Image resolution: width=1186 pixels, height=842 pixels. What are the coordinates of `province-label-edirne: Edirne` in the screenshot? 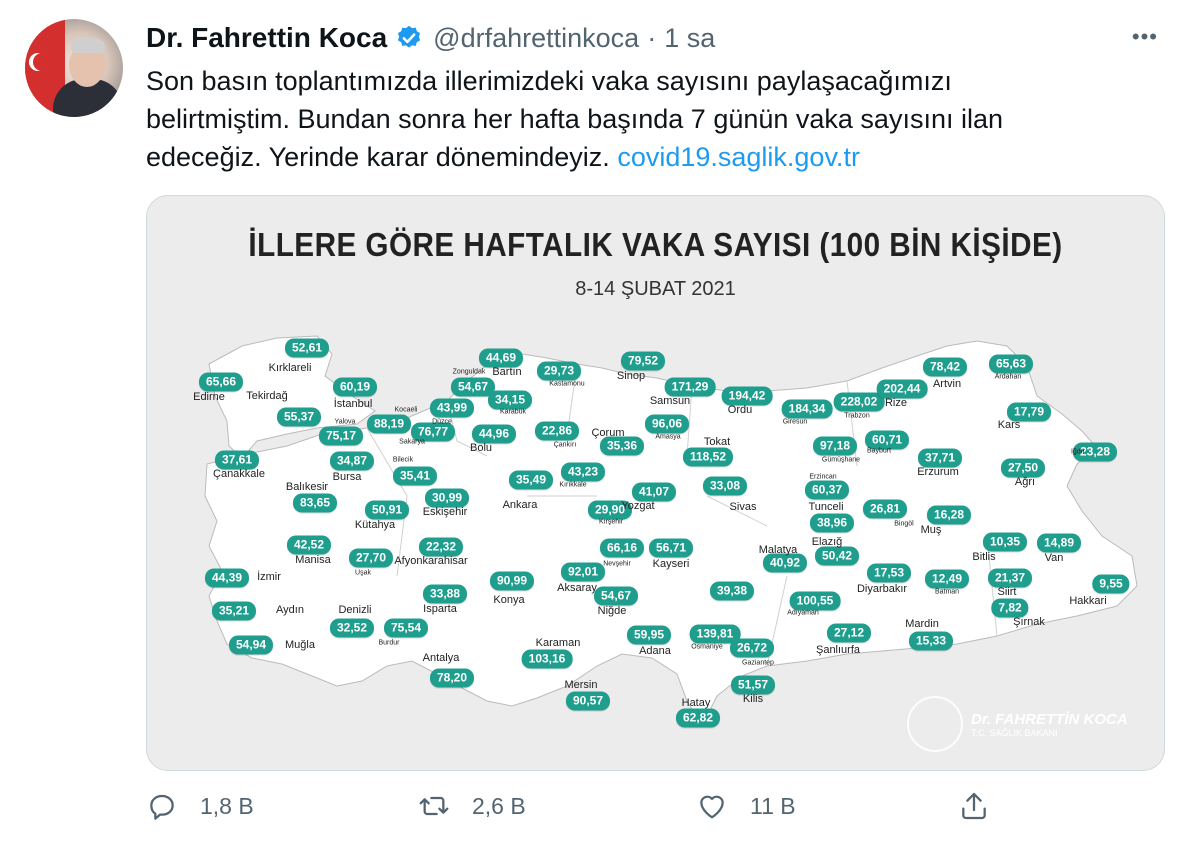 It's located at (209, 397).